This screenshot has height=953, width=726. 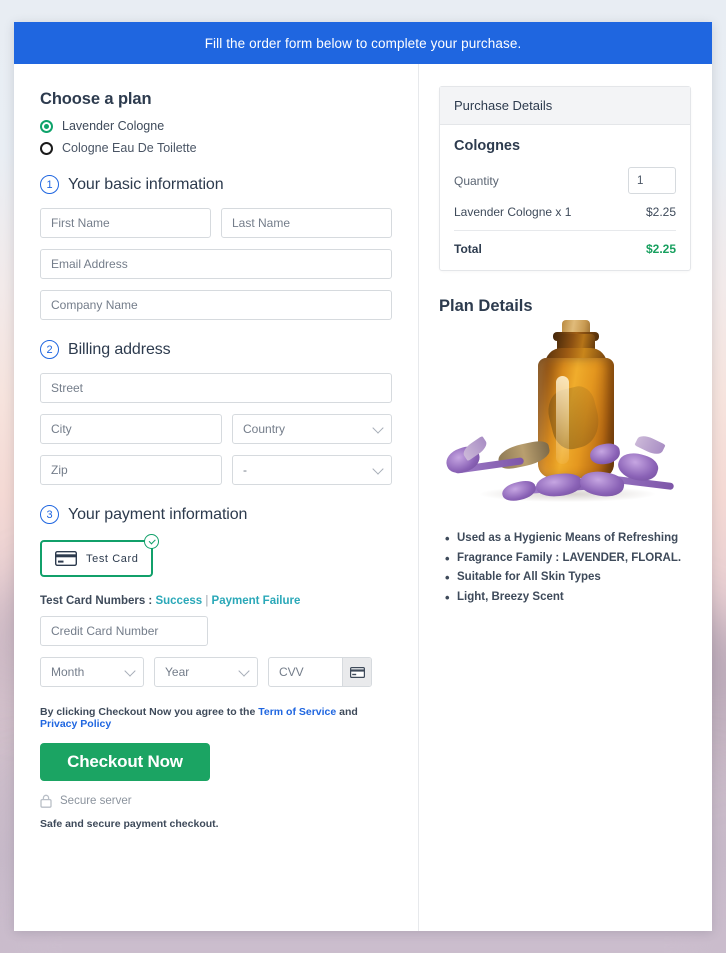 What do you see at coordinates (660, 212) in the screenshot?
I see `line-item-amount: $2.25` at bounding box center [660, 212].